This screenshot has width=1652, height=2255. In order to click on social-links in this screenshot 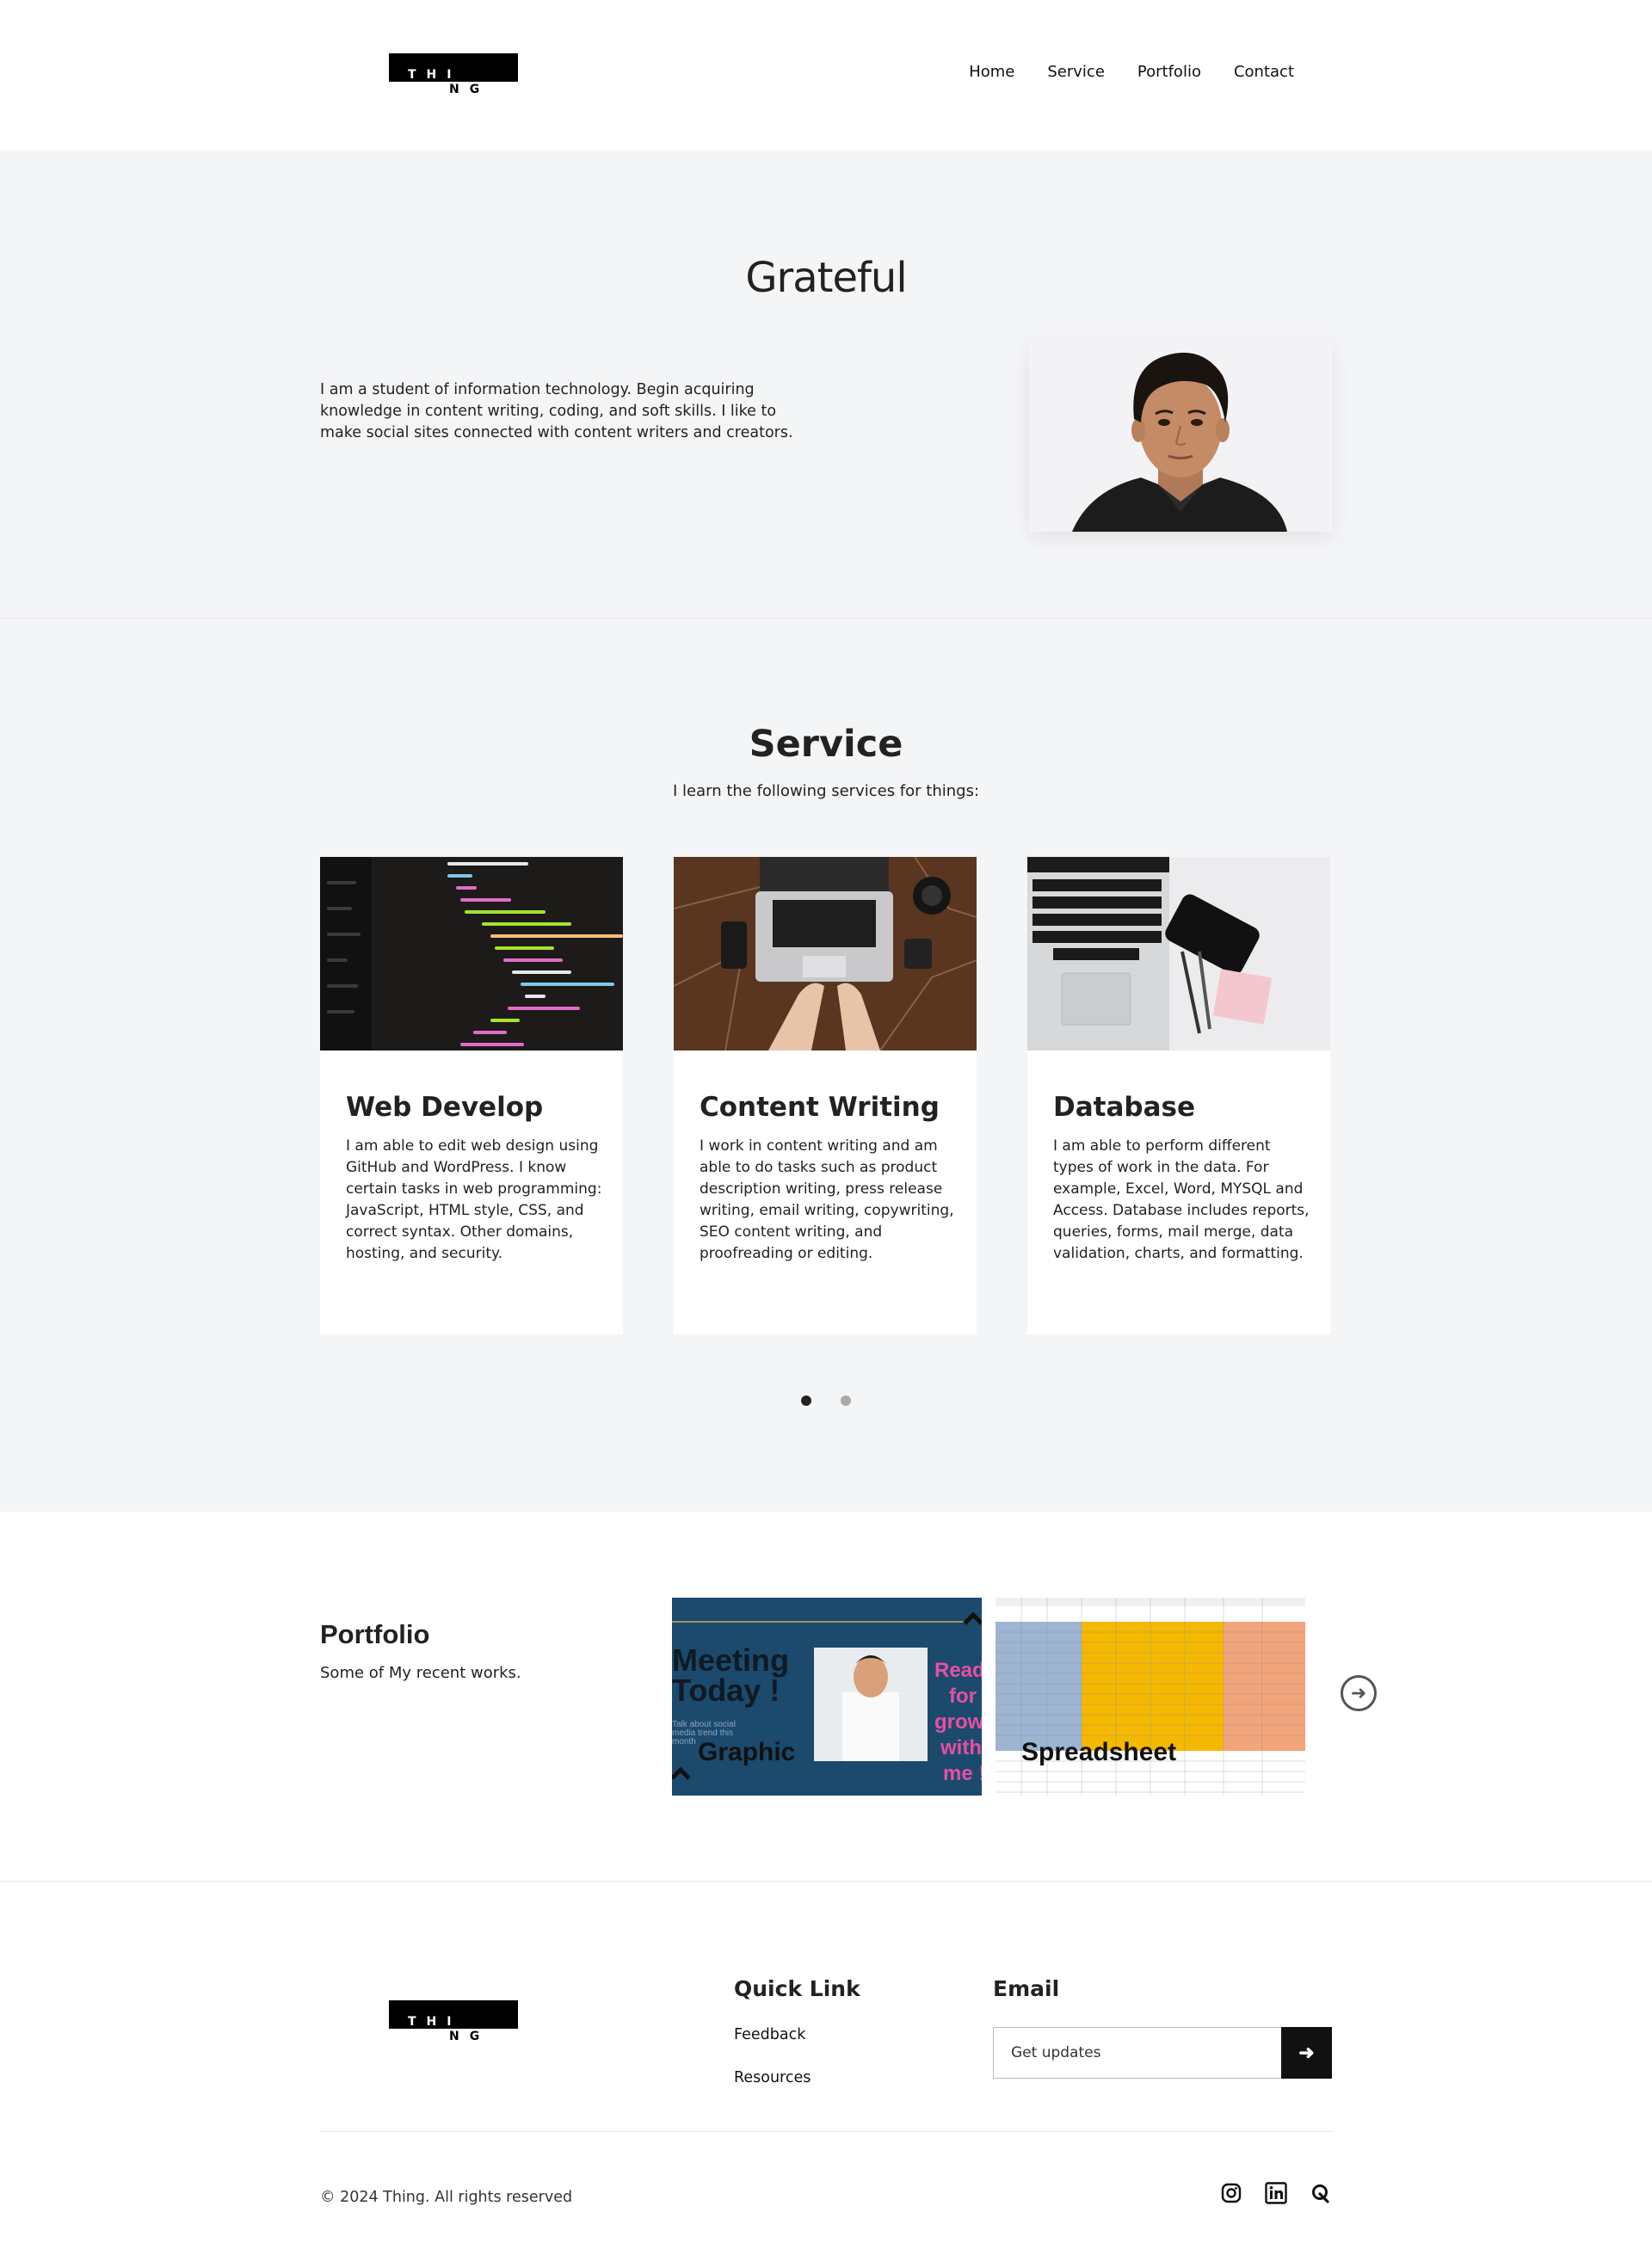, I will do `click(1276, 2193)`.